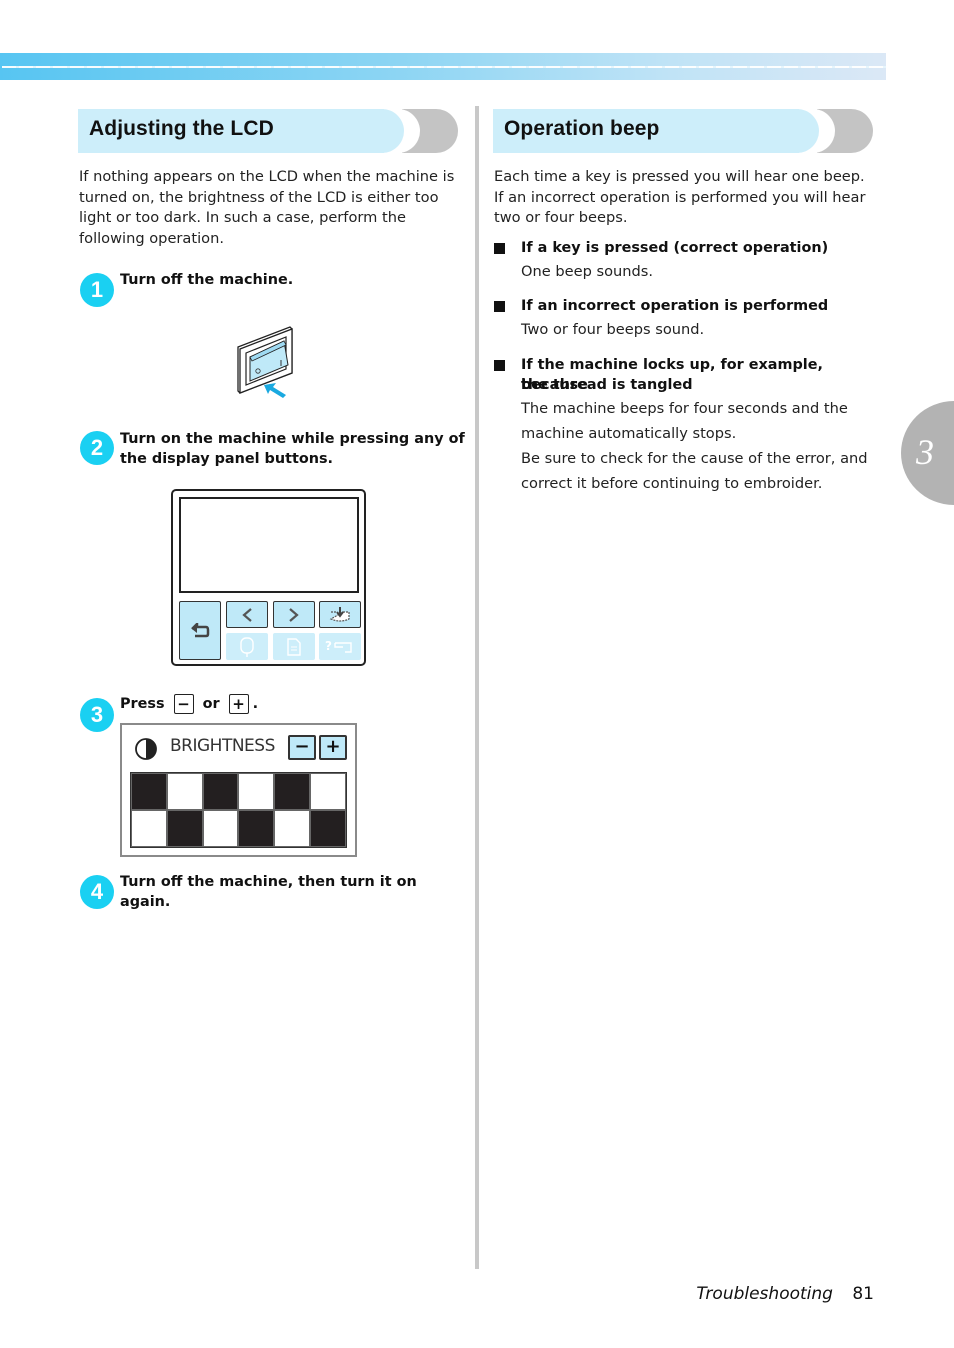 The width and height of the screenshot is (954, 1348). Describe the element at coordinates (275, 390) in the screenshot. I see `press-arrow-icon` at that location.